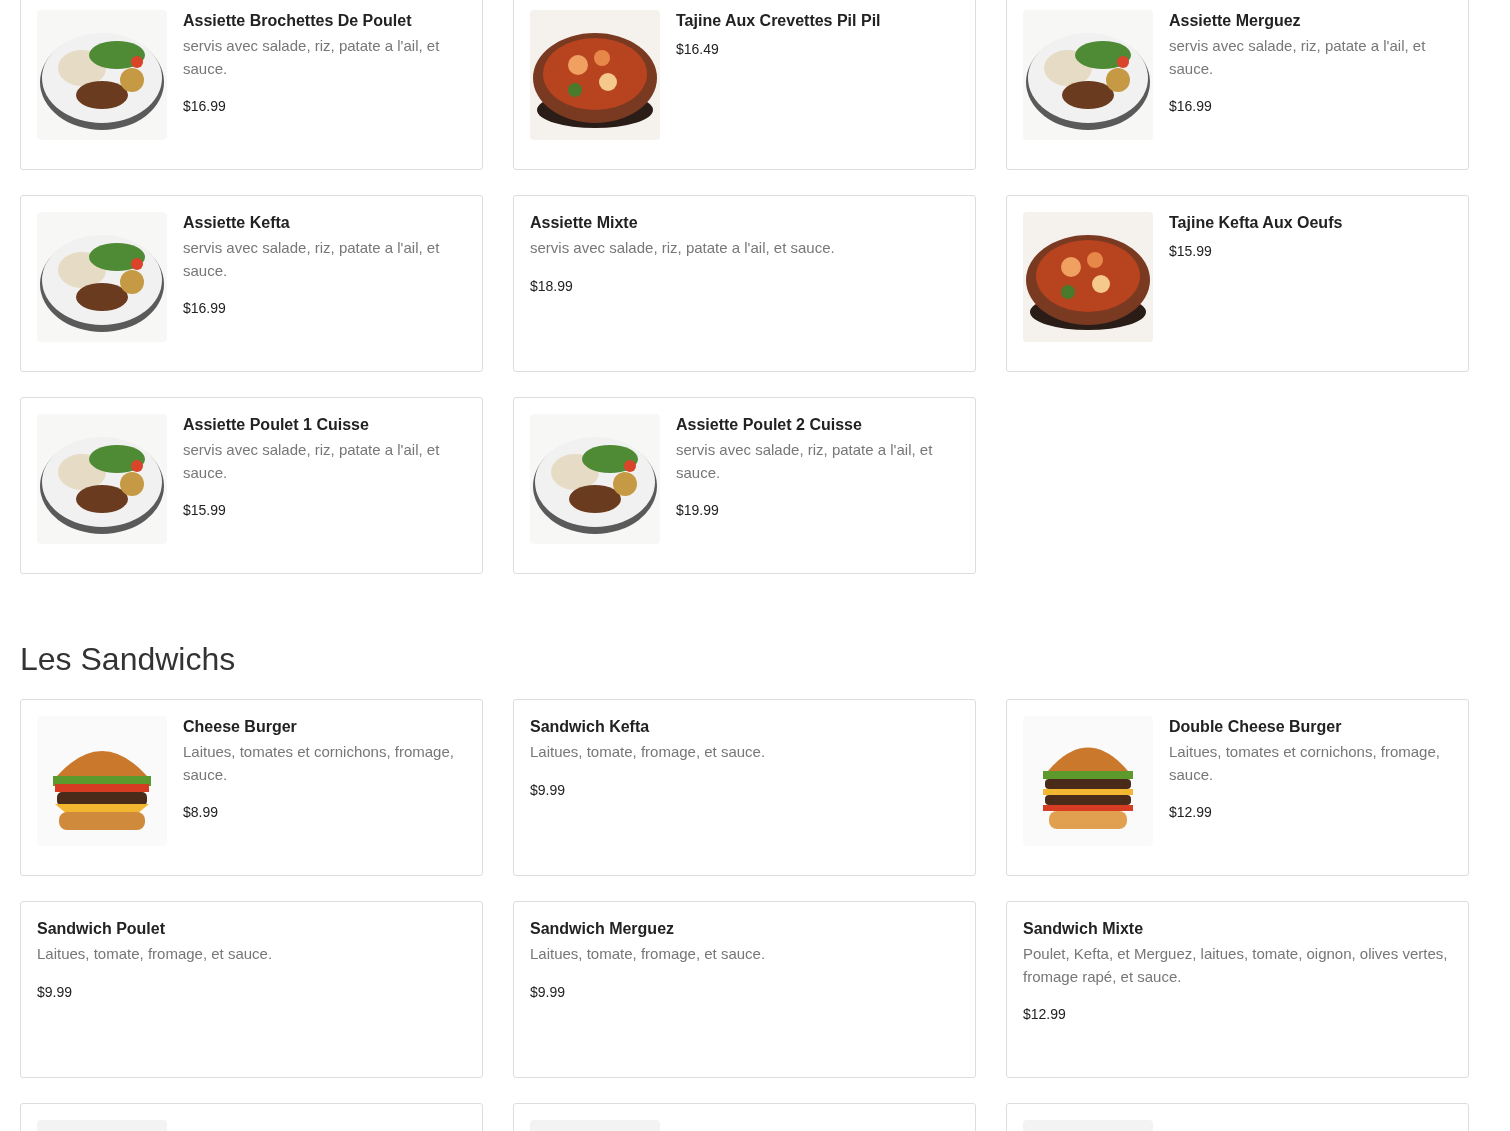 The width and height of the screenshot is (1510, 1131). What do you see at coordinates (1083, 929) in the screenshot?
I see `item-name: Sandwich Mixte` at bounding box center [1083, 929].